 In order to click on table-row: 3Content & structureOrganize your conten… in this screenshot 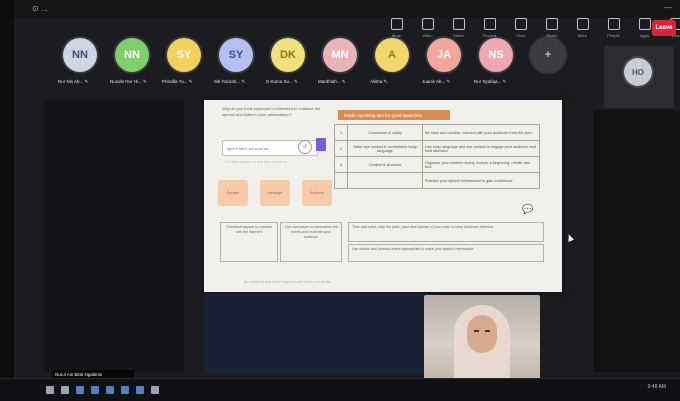, I will do `click(437, 165)`.